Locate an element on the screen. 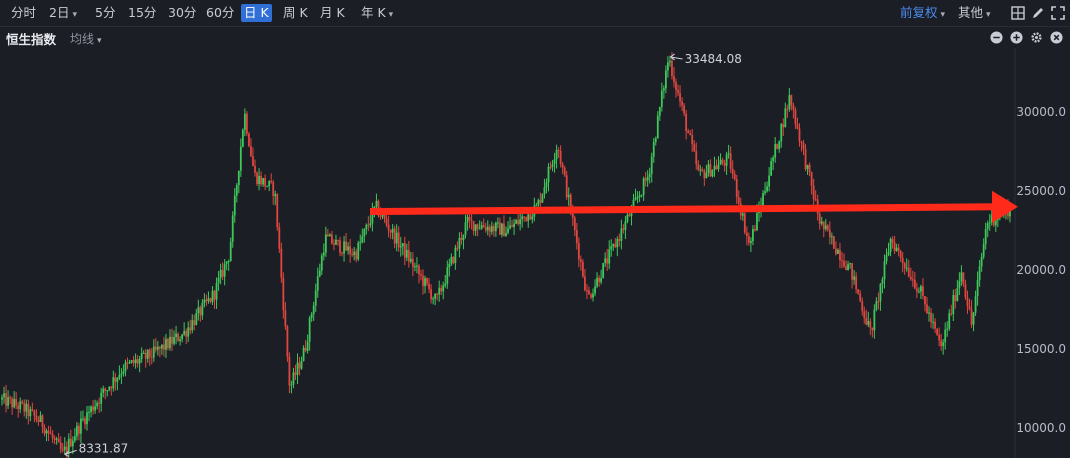 Image resolution: width=1070 pixels, height=458 pixels. tab-label: 30分 is located at coordinates (182, 12).